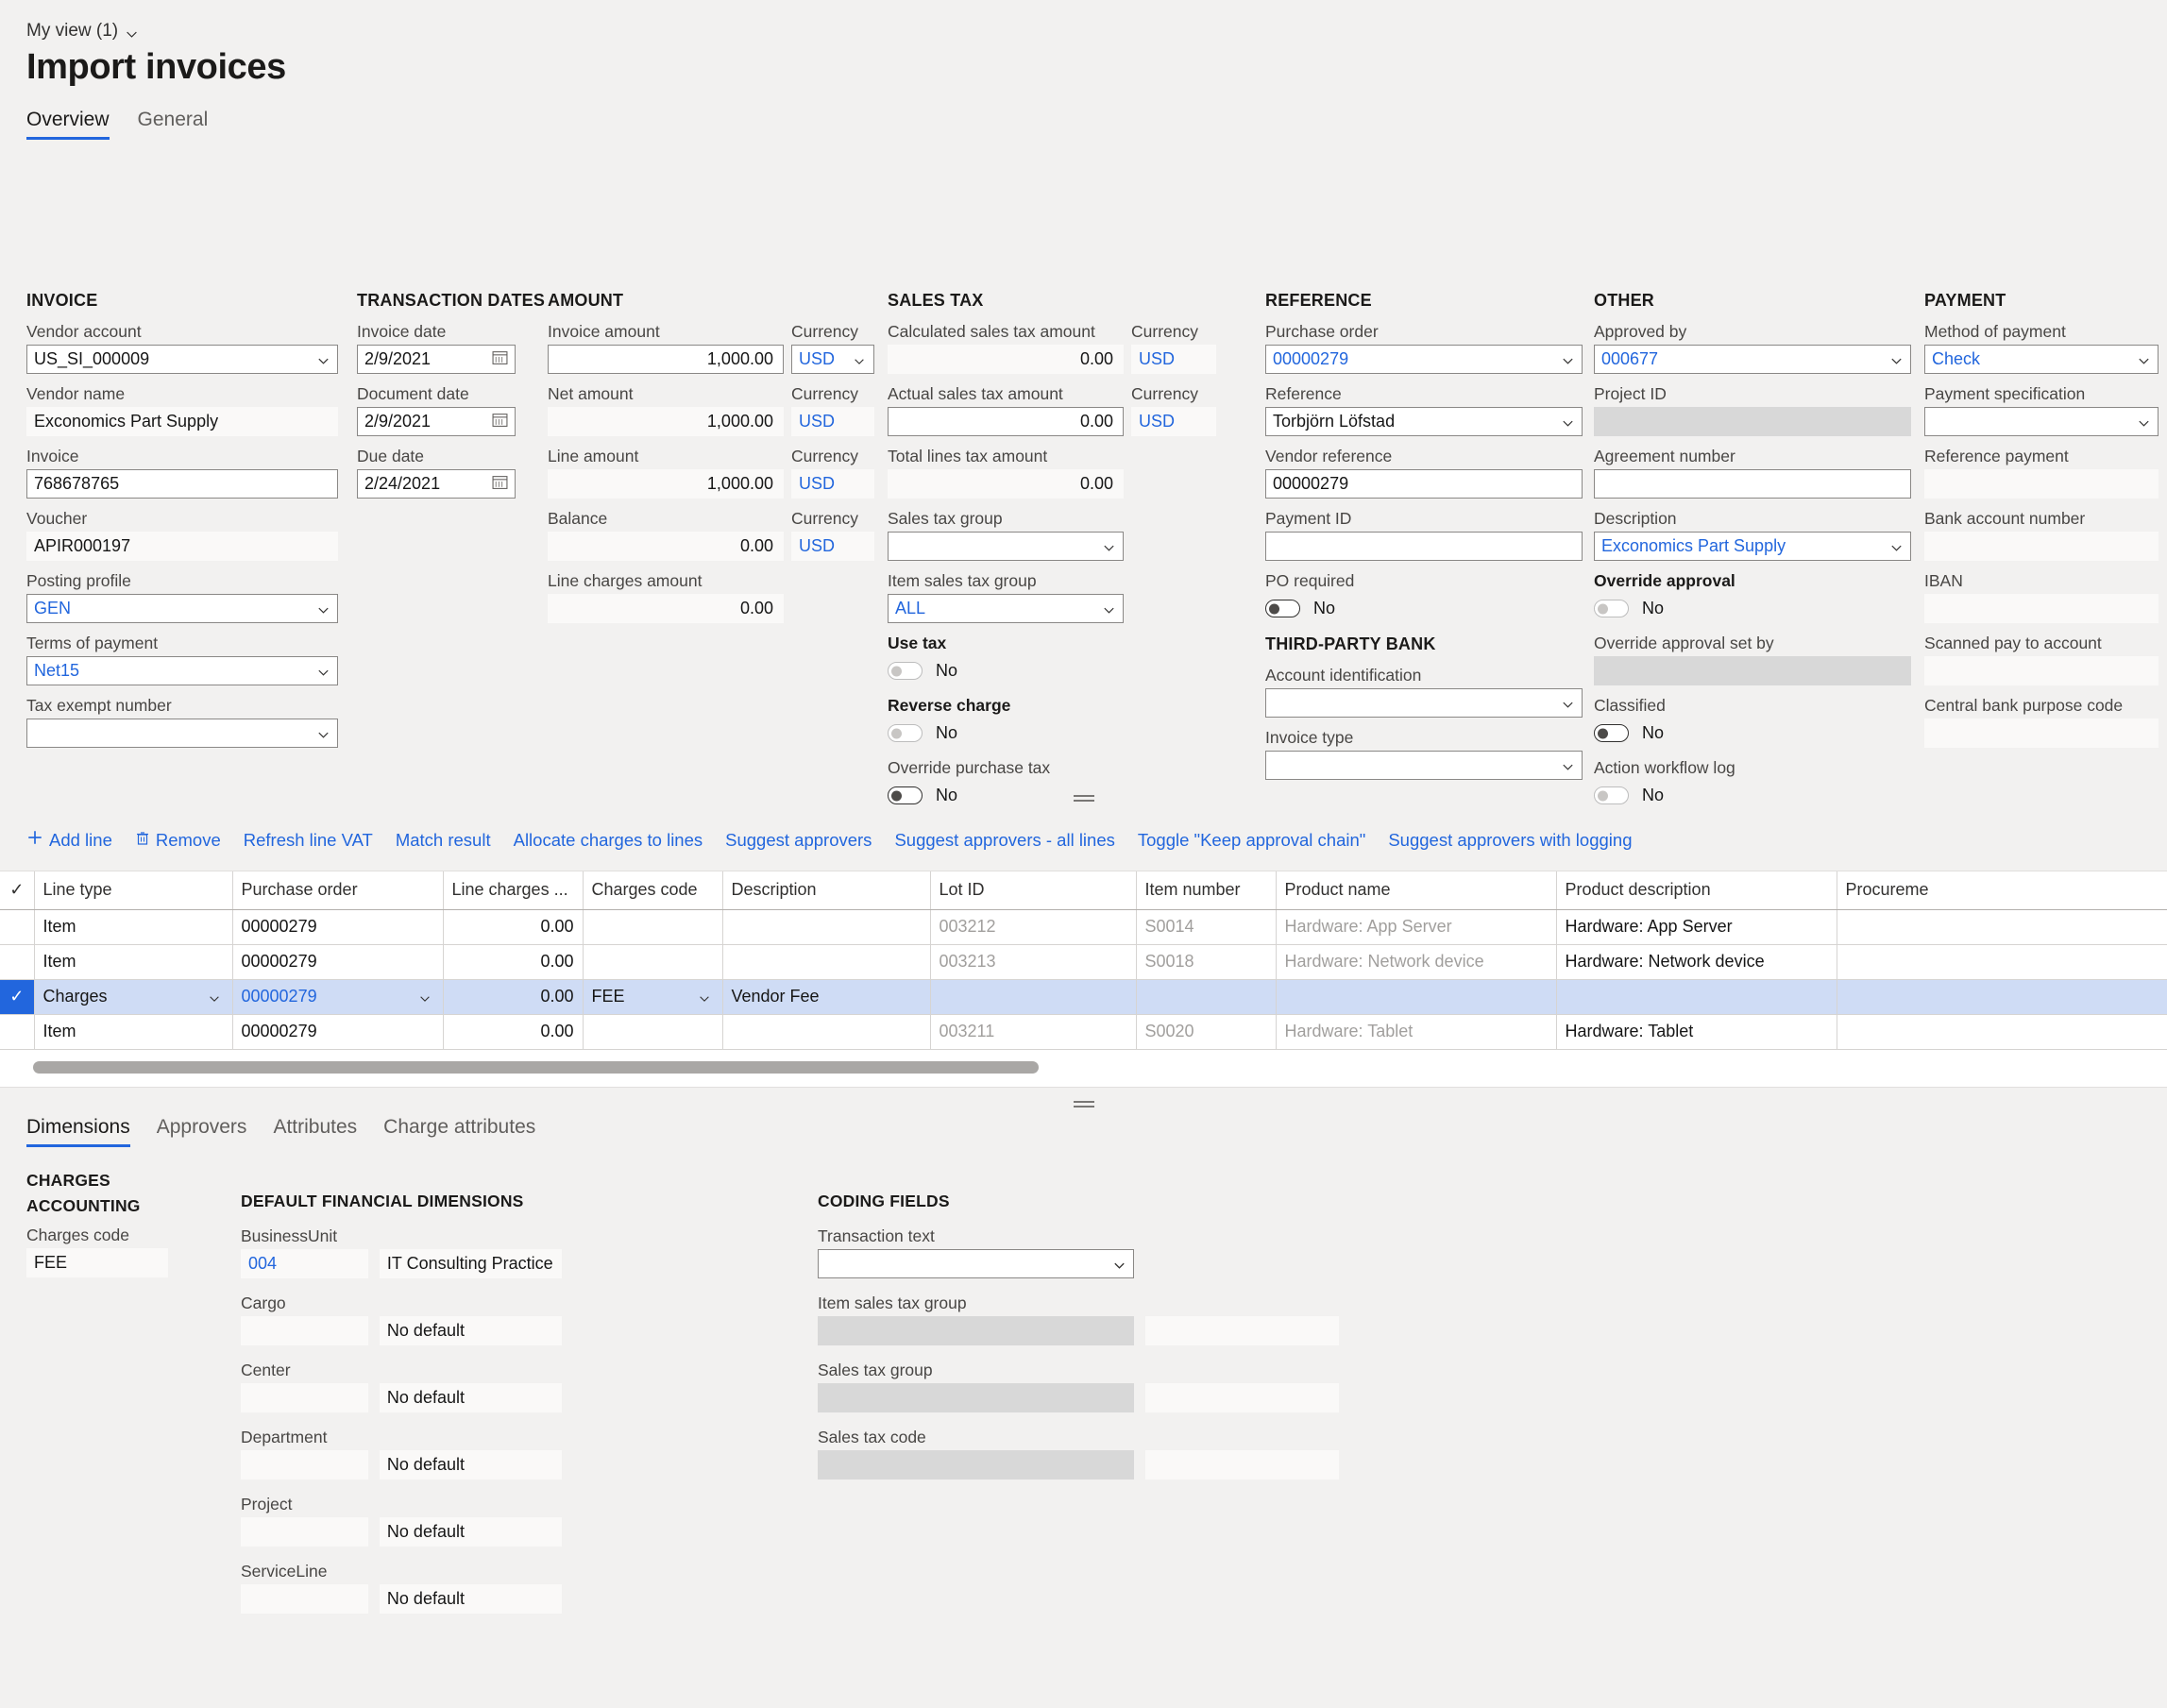  Describe the element at coordinates (1424, 765) in the screenshot. I see `invoice-type-input` at that location.